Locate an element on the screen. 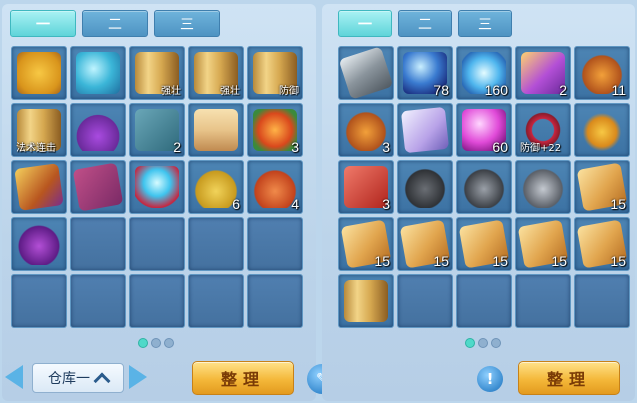 Image resolution: width=637 pixels, height=403 pixels. warehouse-tab-3: 三 is located at coordinates (485, 23).